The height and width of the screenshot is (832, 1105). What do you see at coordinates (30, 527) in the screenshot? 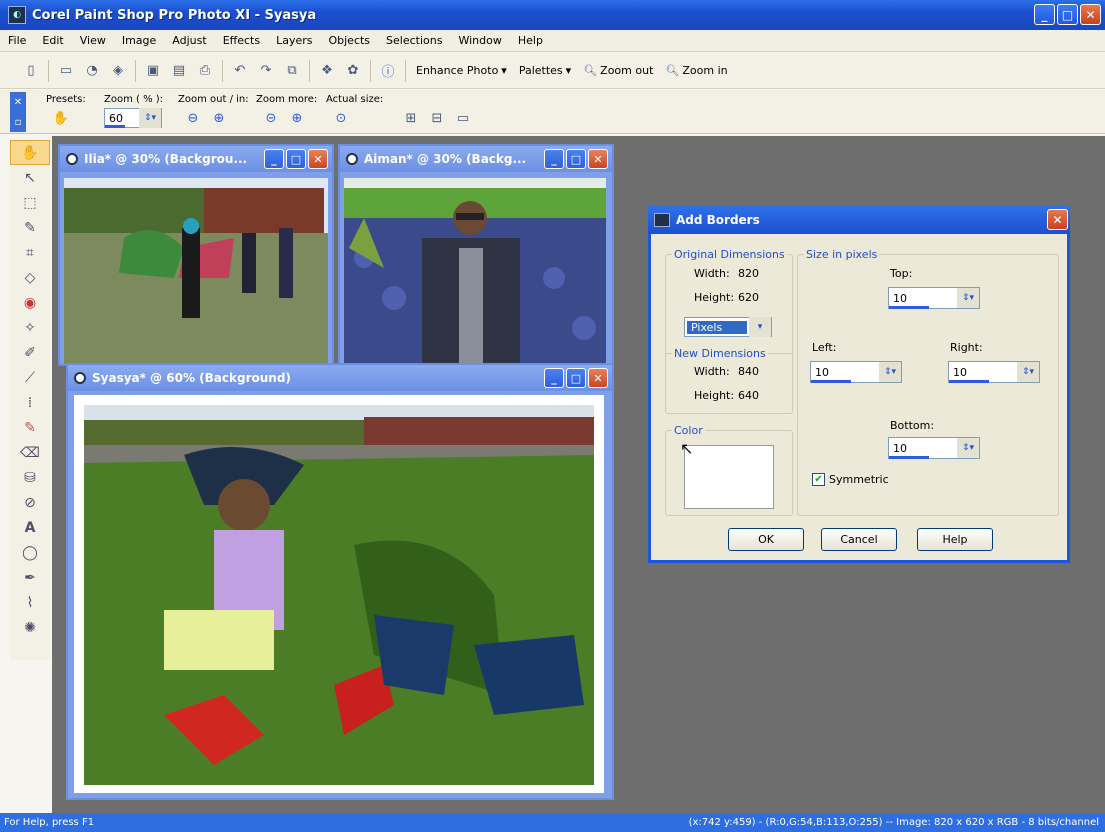
I see `text-tool-icon: A` at bounding box center [30, 527].